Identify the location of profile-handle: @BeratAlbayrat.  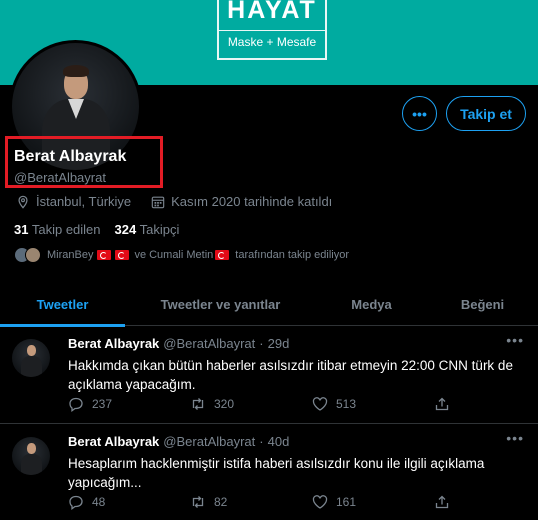
(60, 177).